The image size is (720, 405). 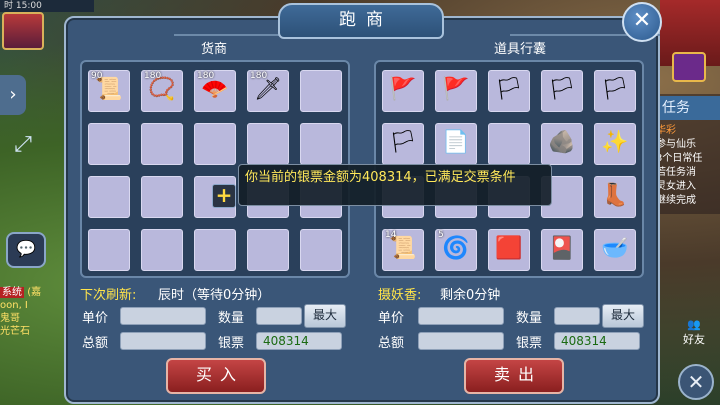 I want to click on bag-slot: 🟥, so click(x=509, y=250).